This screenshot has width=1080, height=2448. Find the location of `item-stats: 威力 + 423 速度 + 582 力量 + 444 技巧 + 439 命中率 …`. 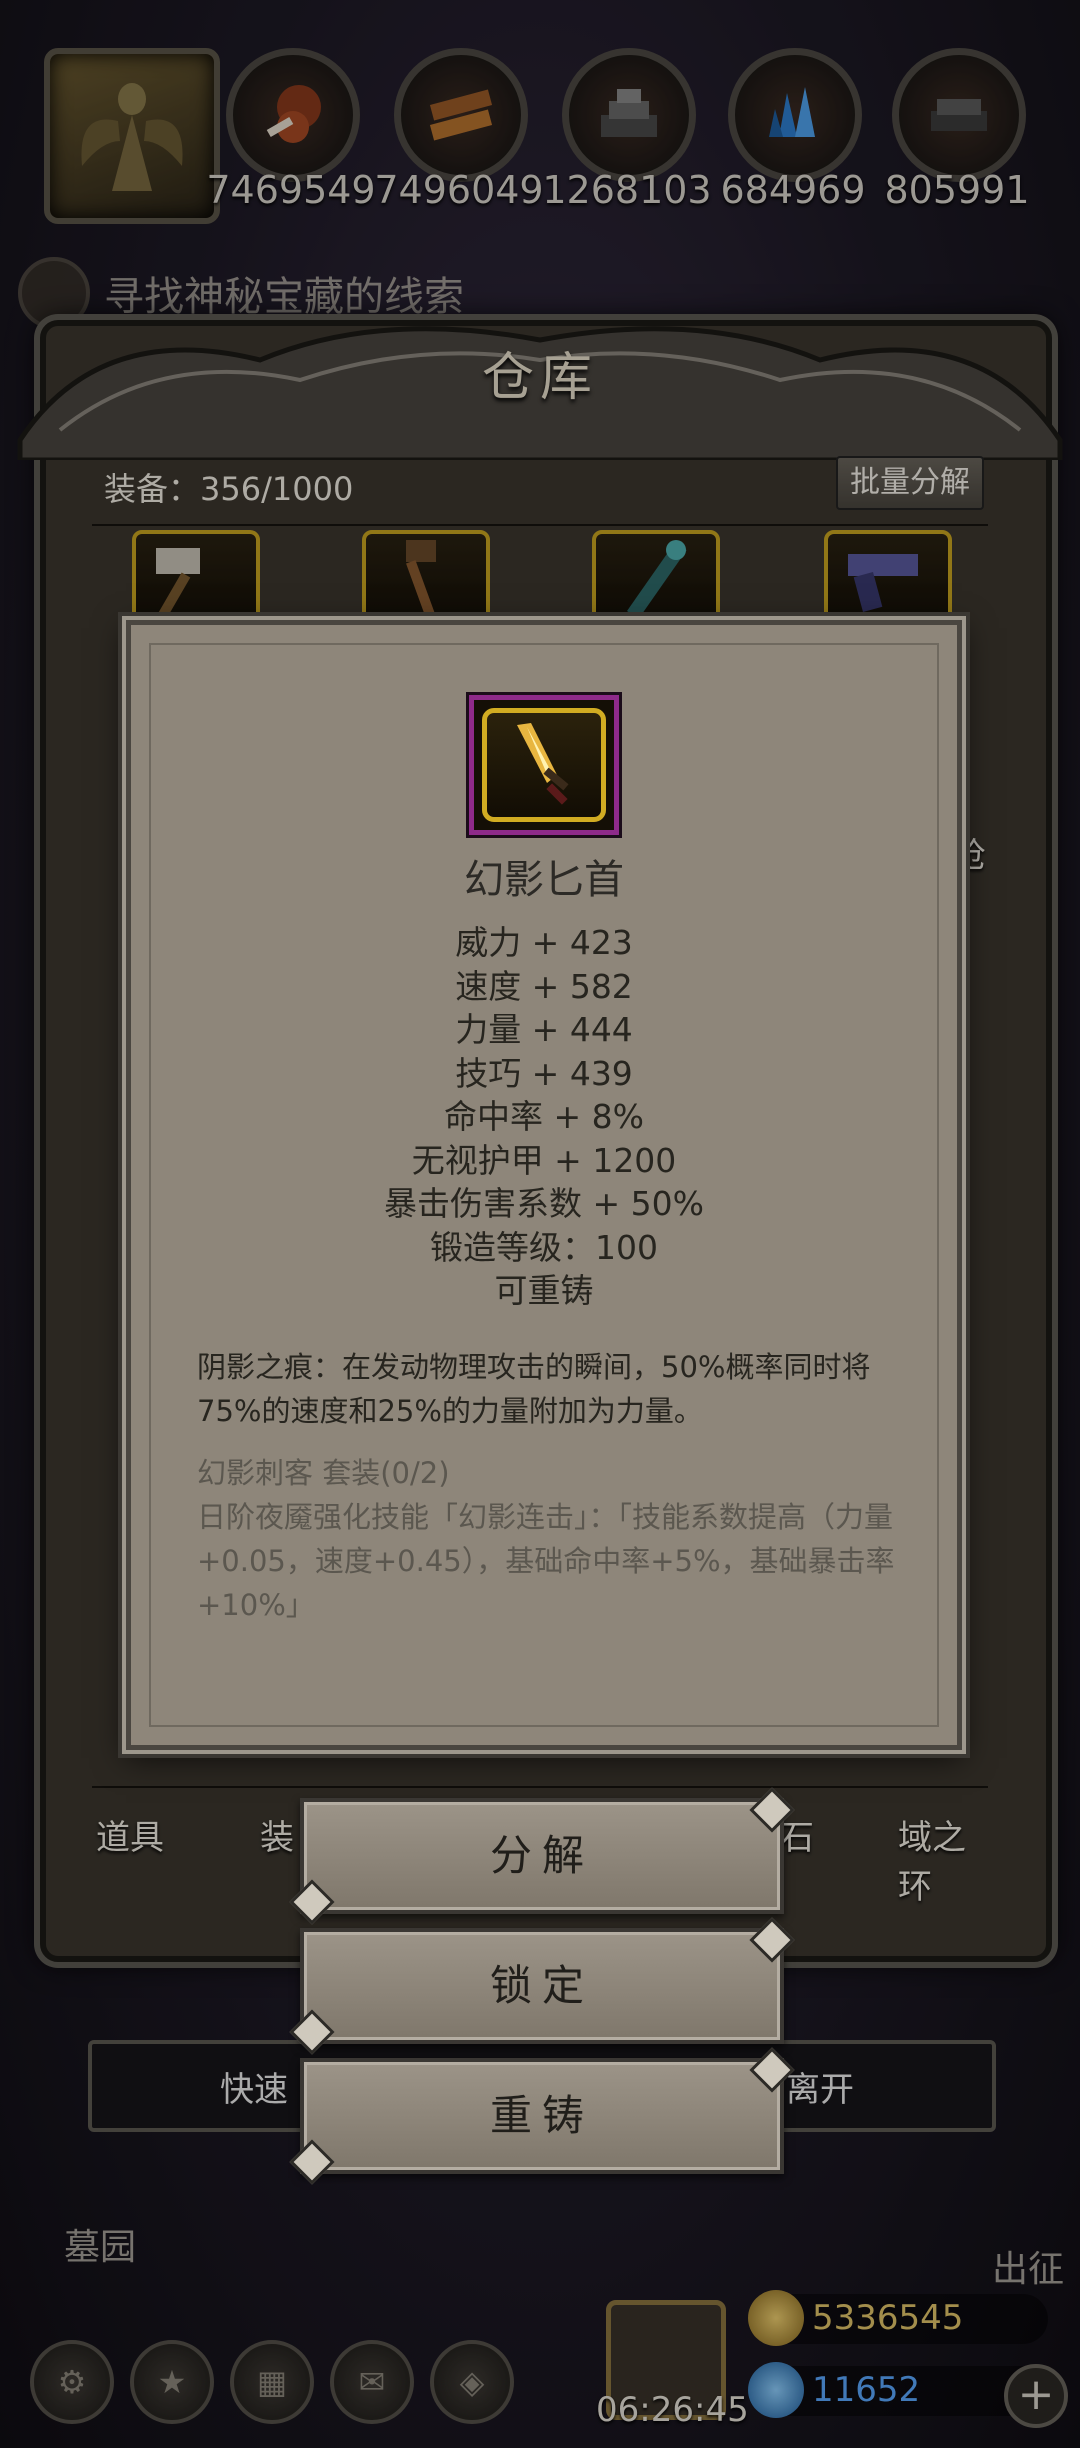

item-stats: 威力 + 423 速度 + 582 力量 + 444 技巧 + 439 命中率 … is located at coordinates (544, 1117).